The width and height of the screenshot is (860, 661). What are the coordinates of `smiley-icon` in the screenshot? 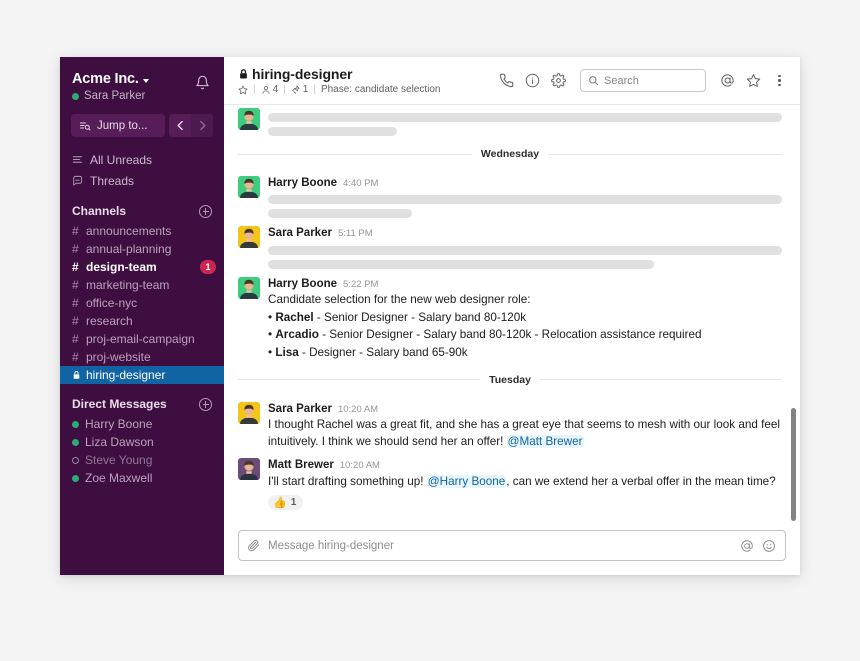 It's located at (769, 546).